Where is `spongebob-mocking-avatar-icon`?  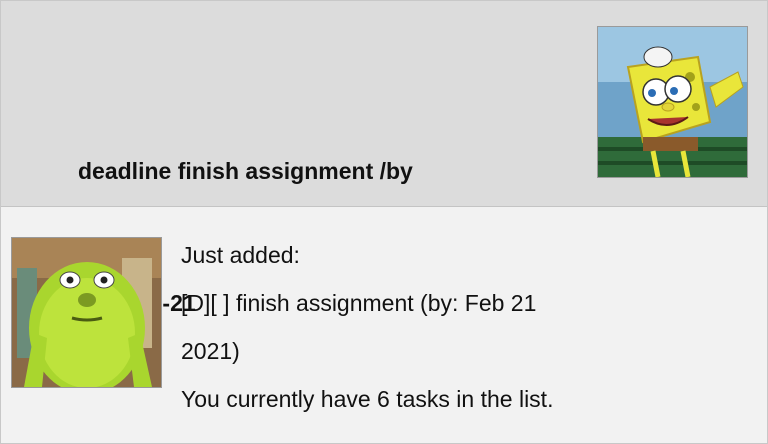
spongebob-mocking-avatar-icon is located at coordinates (672, 102).